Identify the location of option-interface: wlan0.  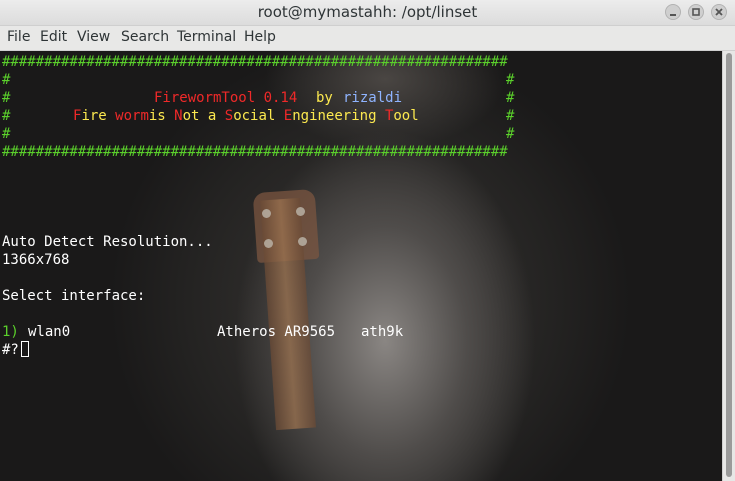
(49, 332).